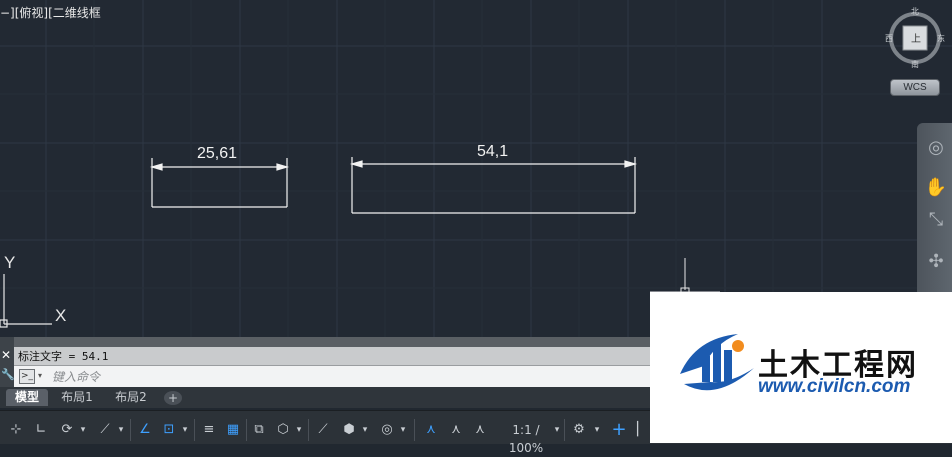 The width and height of the screenshot is (952, 457). What do you see at coordinates (349, 430) in the screenshot?
I see `isodraft-icon: ⬢` at bounding box center [349, 430].